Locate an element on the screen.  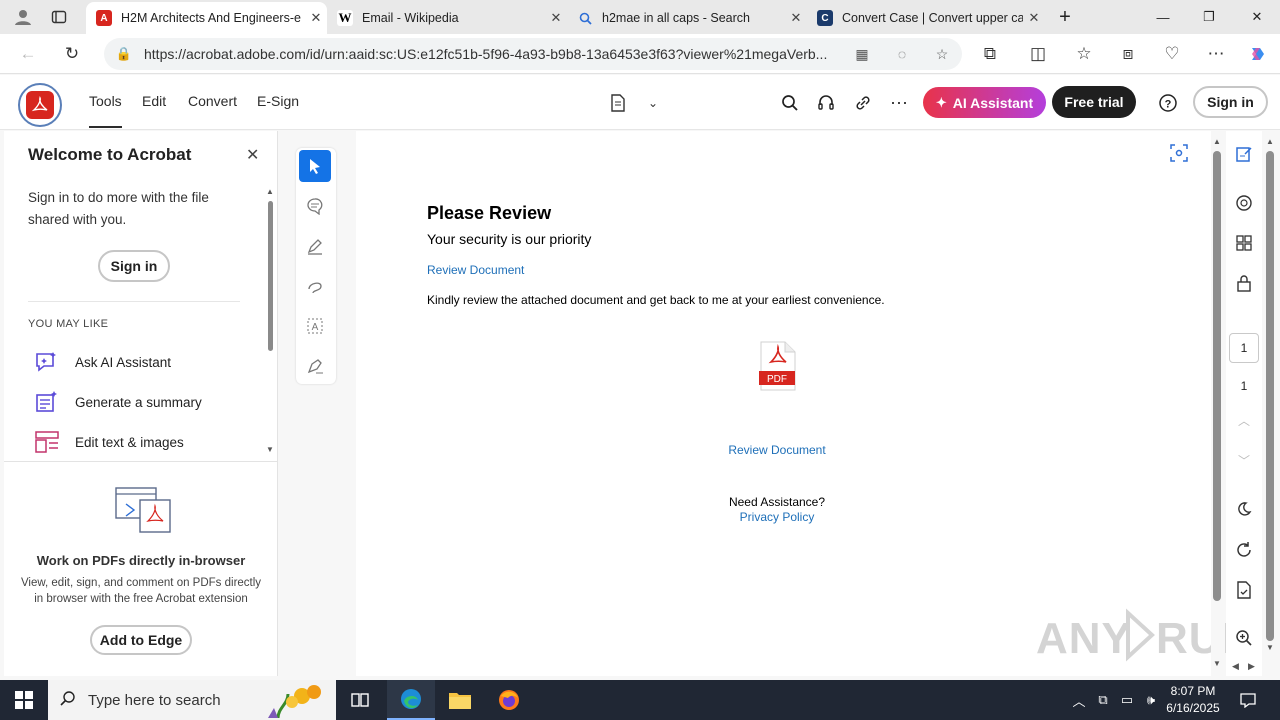
help-icon: ? is located at coordinates (1168, 103).